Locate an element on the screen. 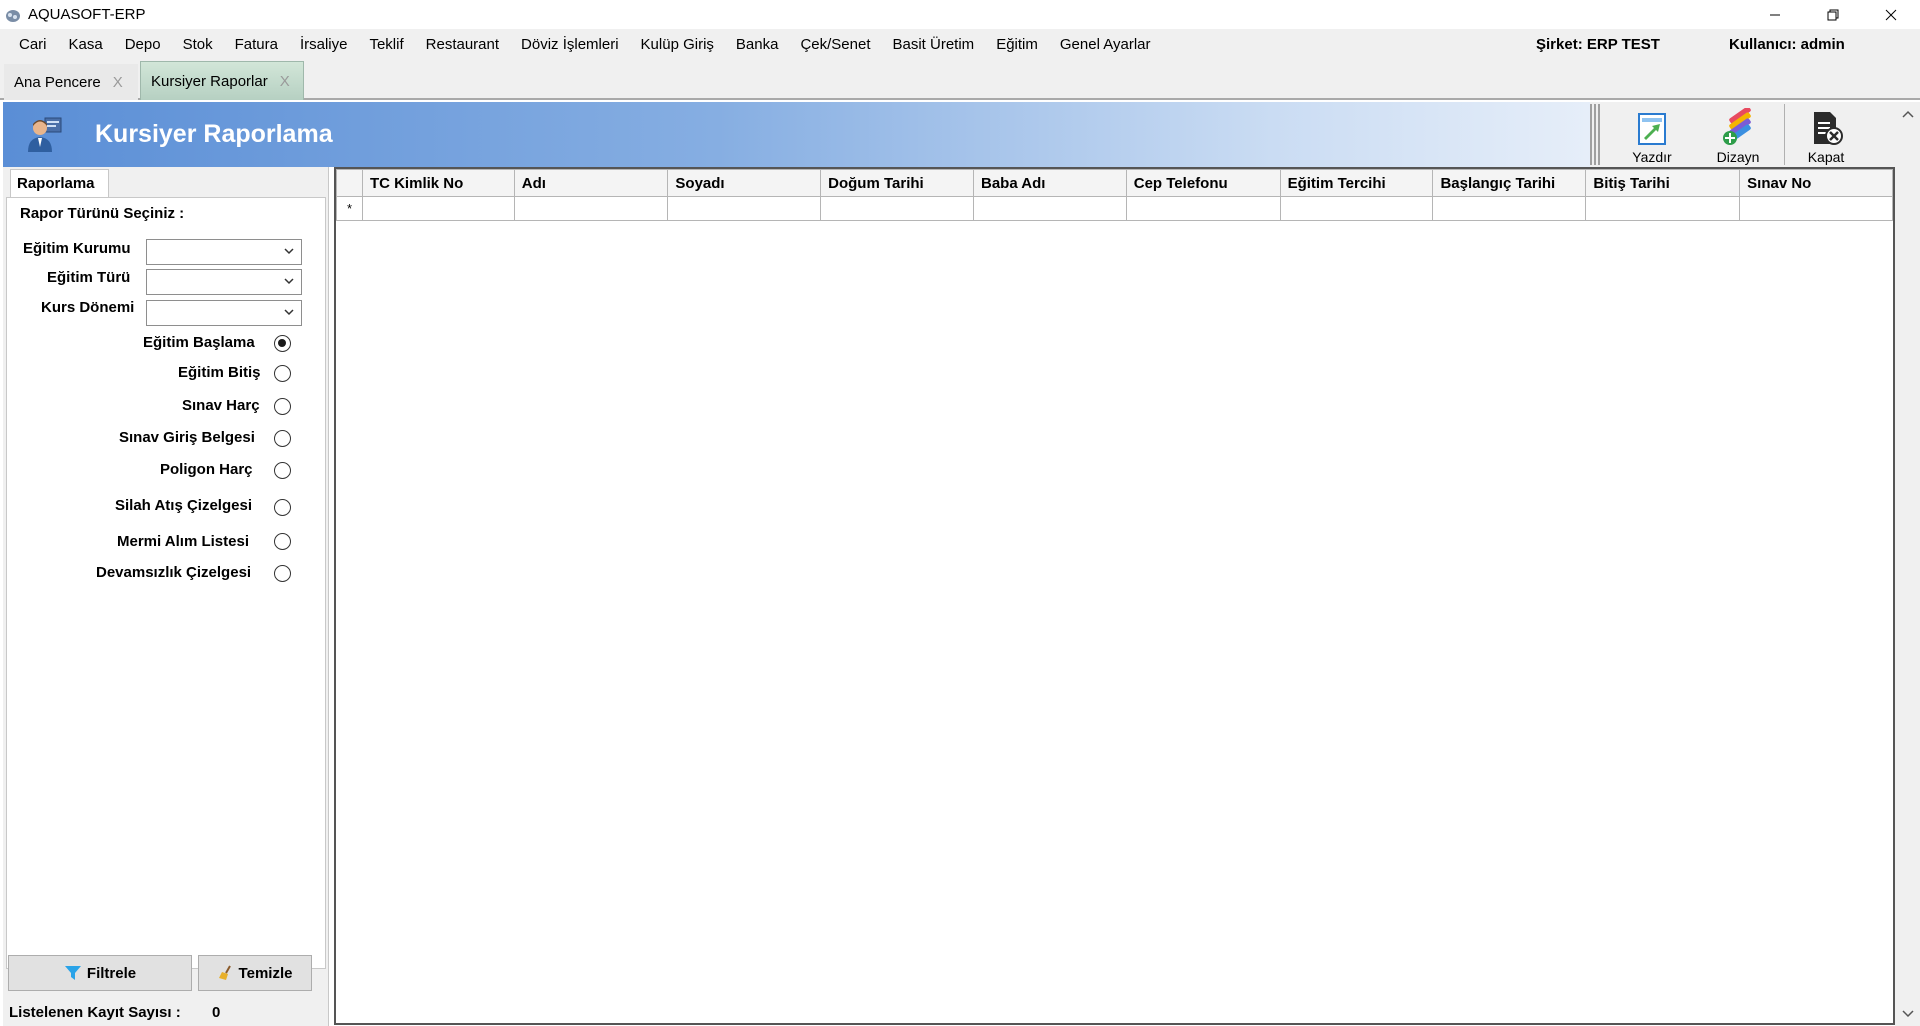  option-egitim-bitis-radio is located at coordinates (282, 373).